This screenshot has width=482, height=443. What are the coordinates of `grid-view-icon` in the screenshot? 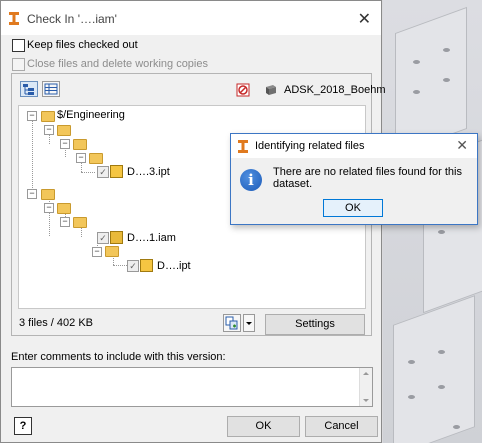 It's located at (51, 89).